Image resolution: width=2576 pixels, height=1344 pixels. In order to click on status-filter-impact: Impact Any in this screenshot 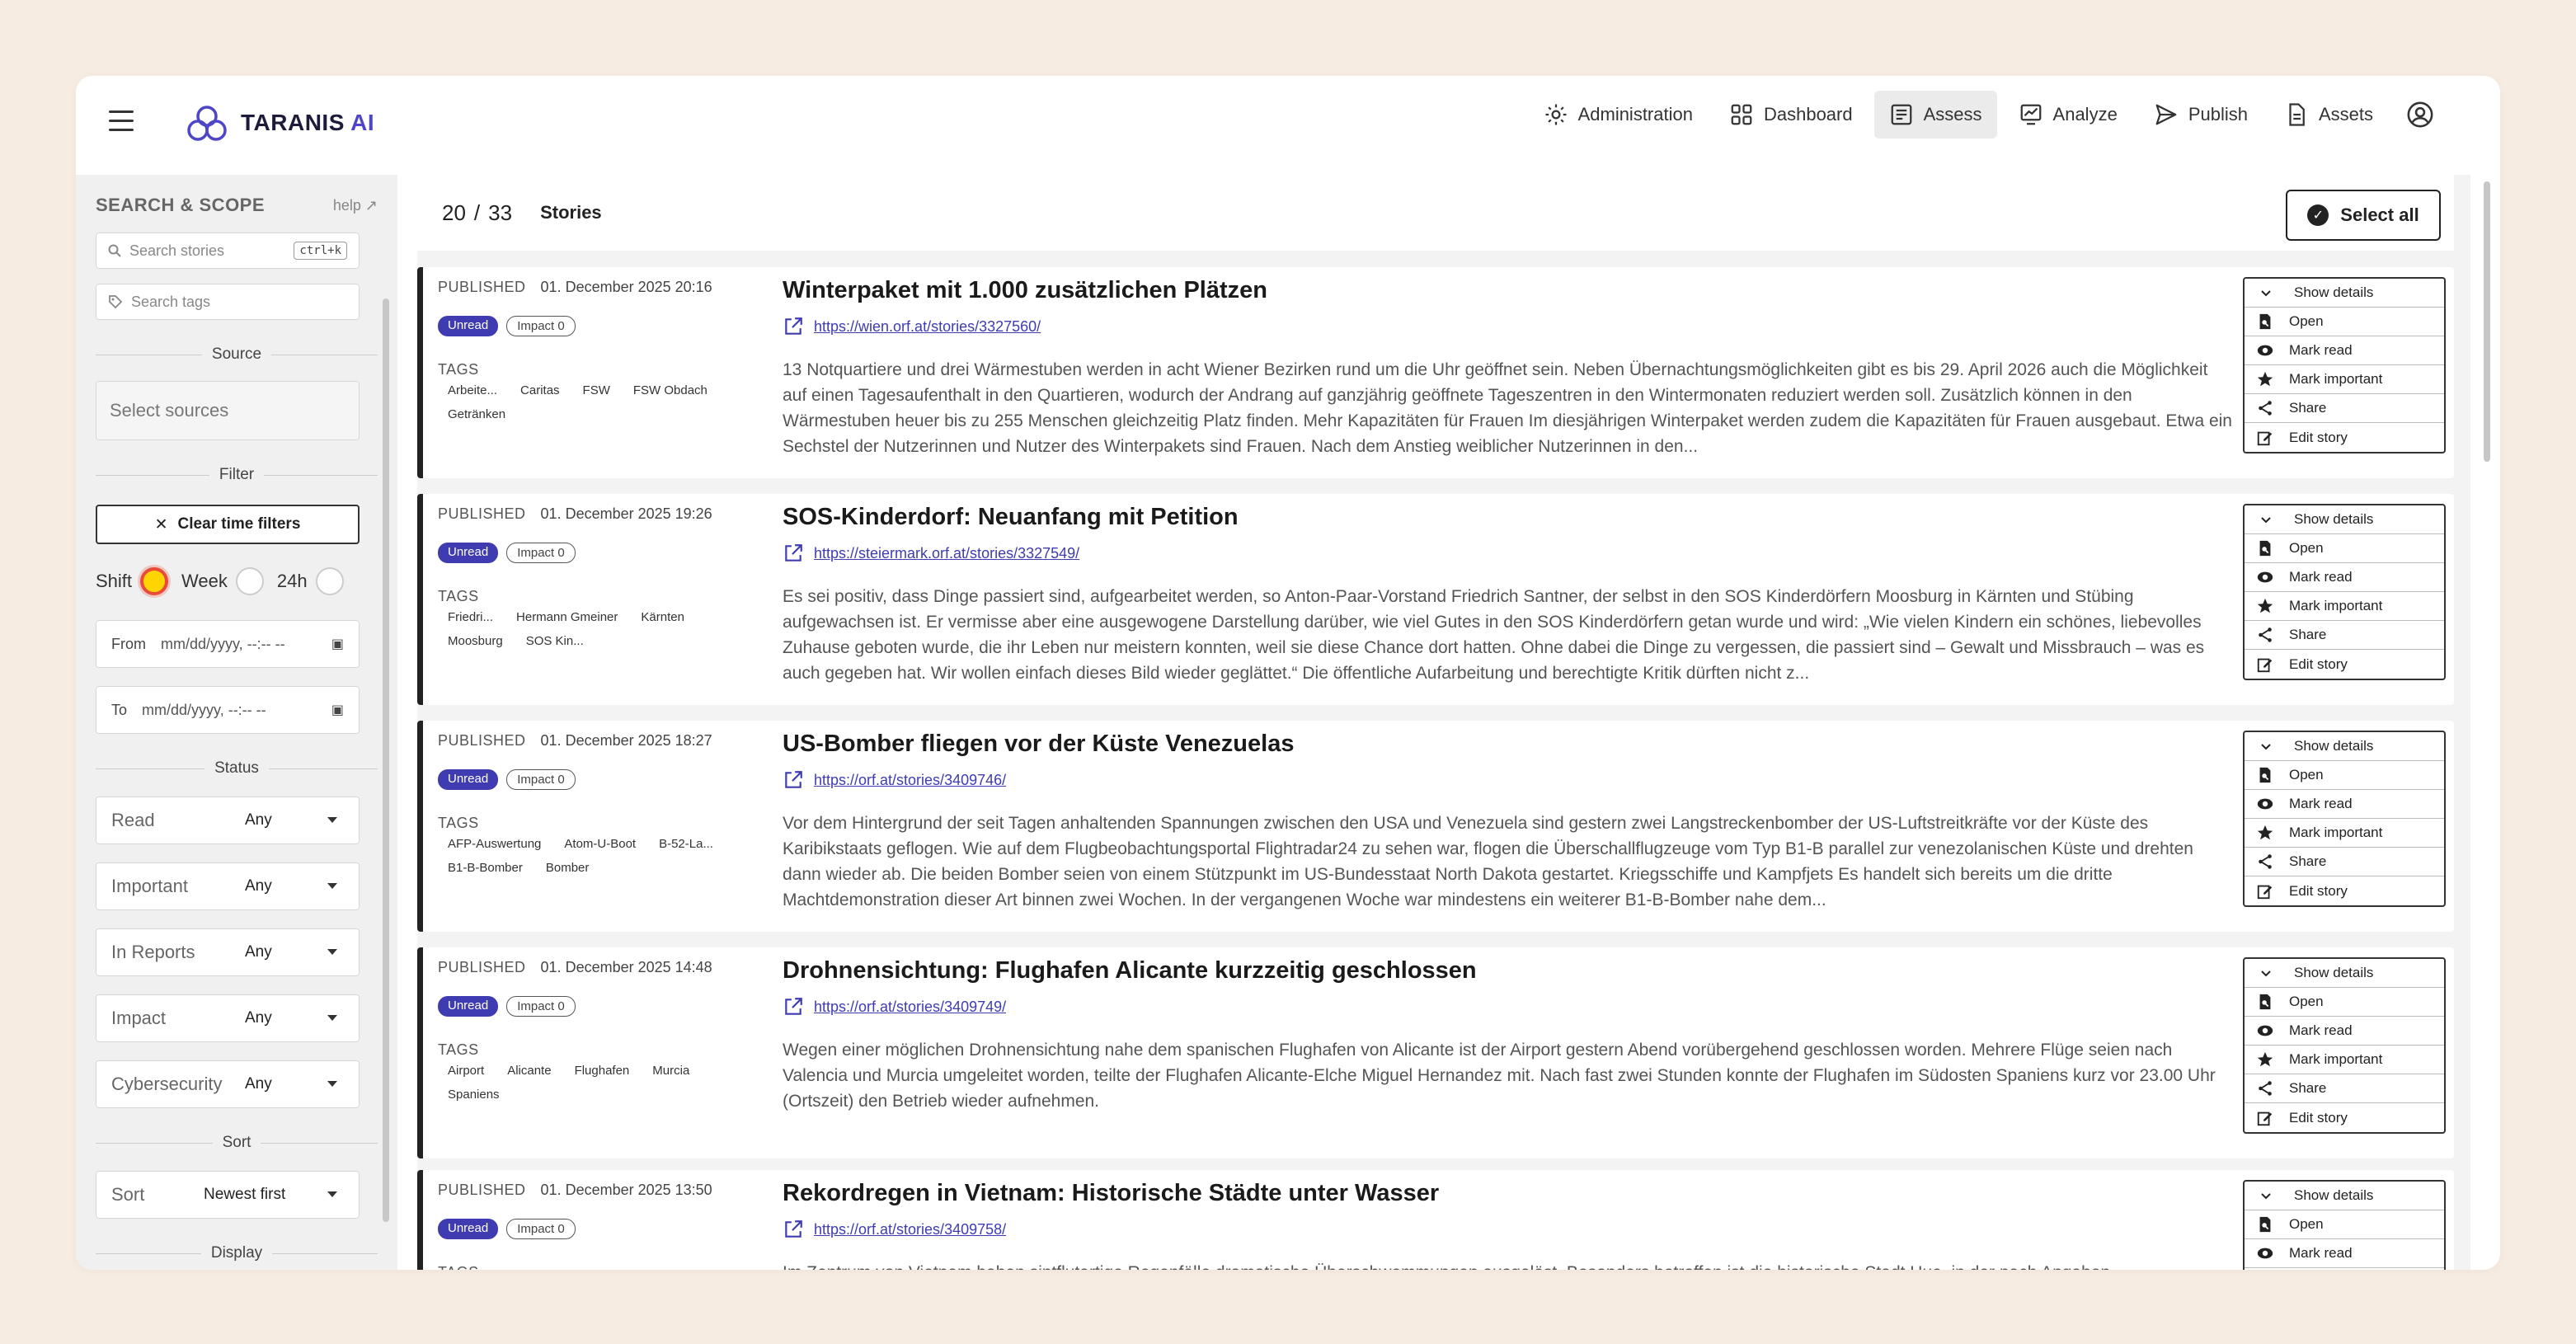, I will do `click(228, 1018)`.